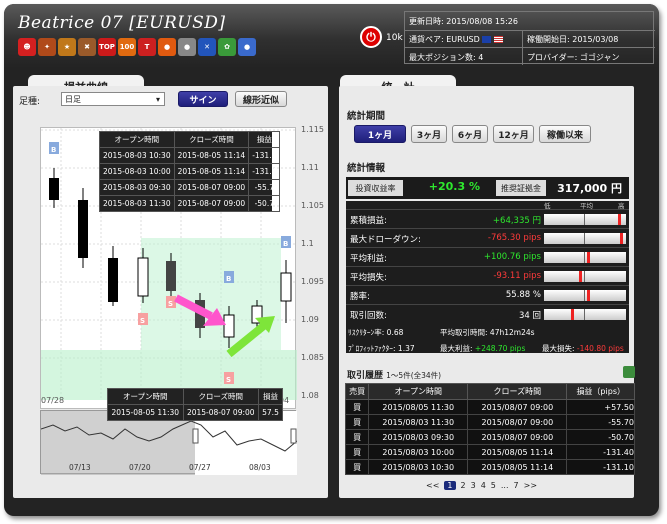 Image resolution: width=667 pixels, height=524 pixels. I want to click on period-button: 6ヶ月, so click(470, 134).